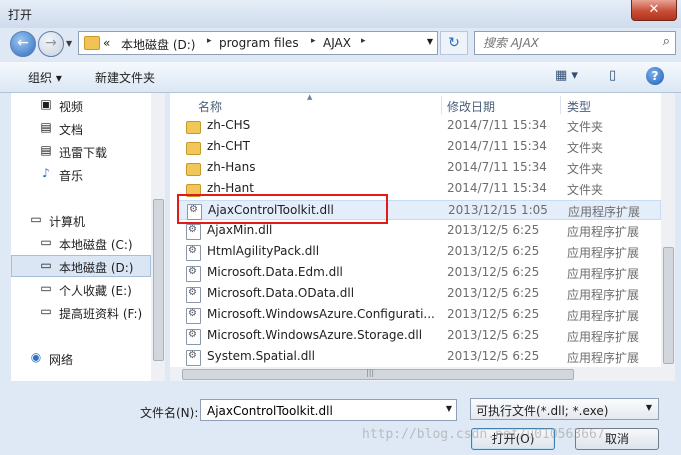 The image size is (681, 455). I want to click on address-dropdown-icon: ▼, so click(430, 41).